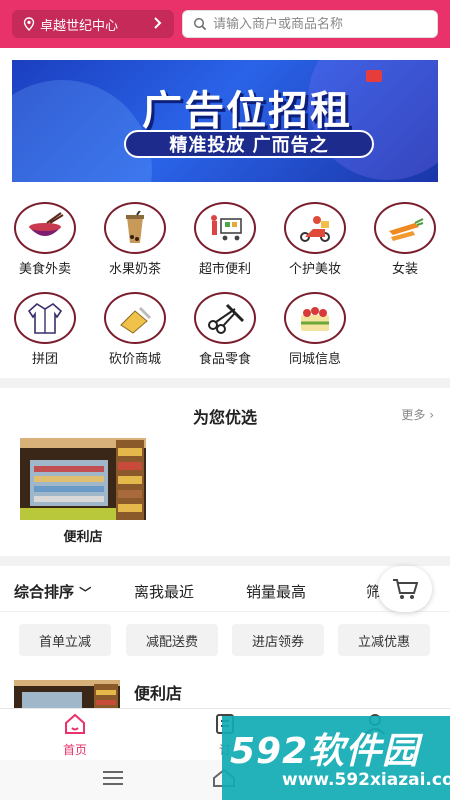 This screenshot has height=800, width=450. Describe the element at coordinates (325, 751) in the screenshot. I see `watermark-logo: 592软件园` at that location.